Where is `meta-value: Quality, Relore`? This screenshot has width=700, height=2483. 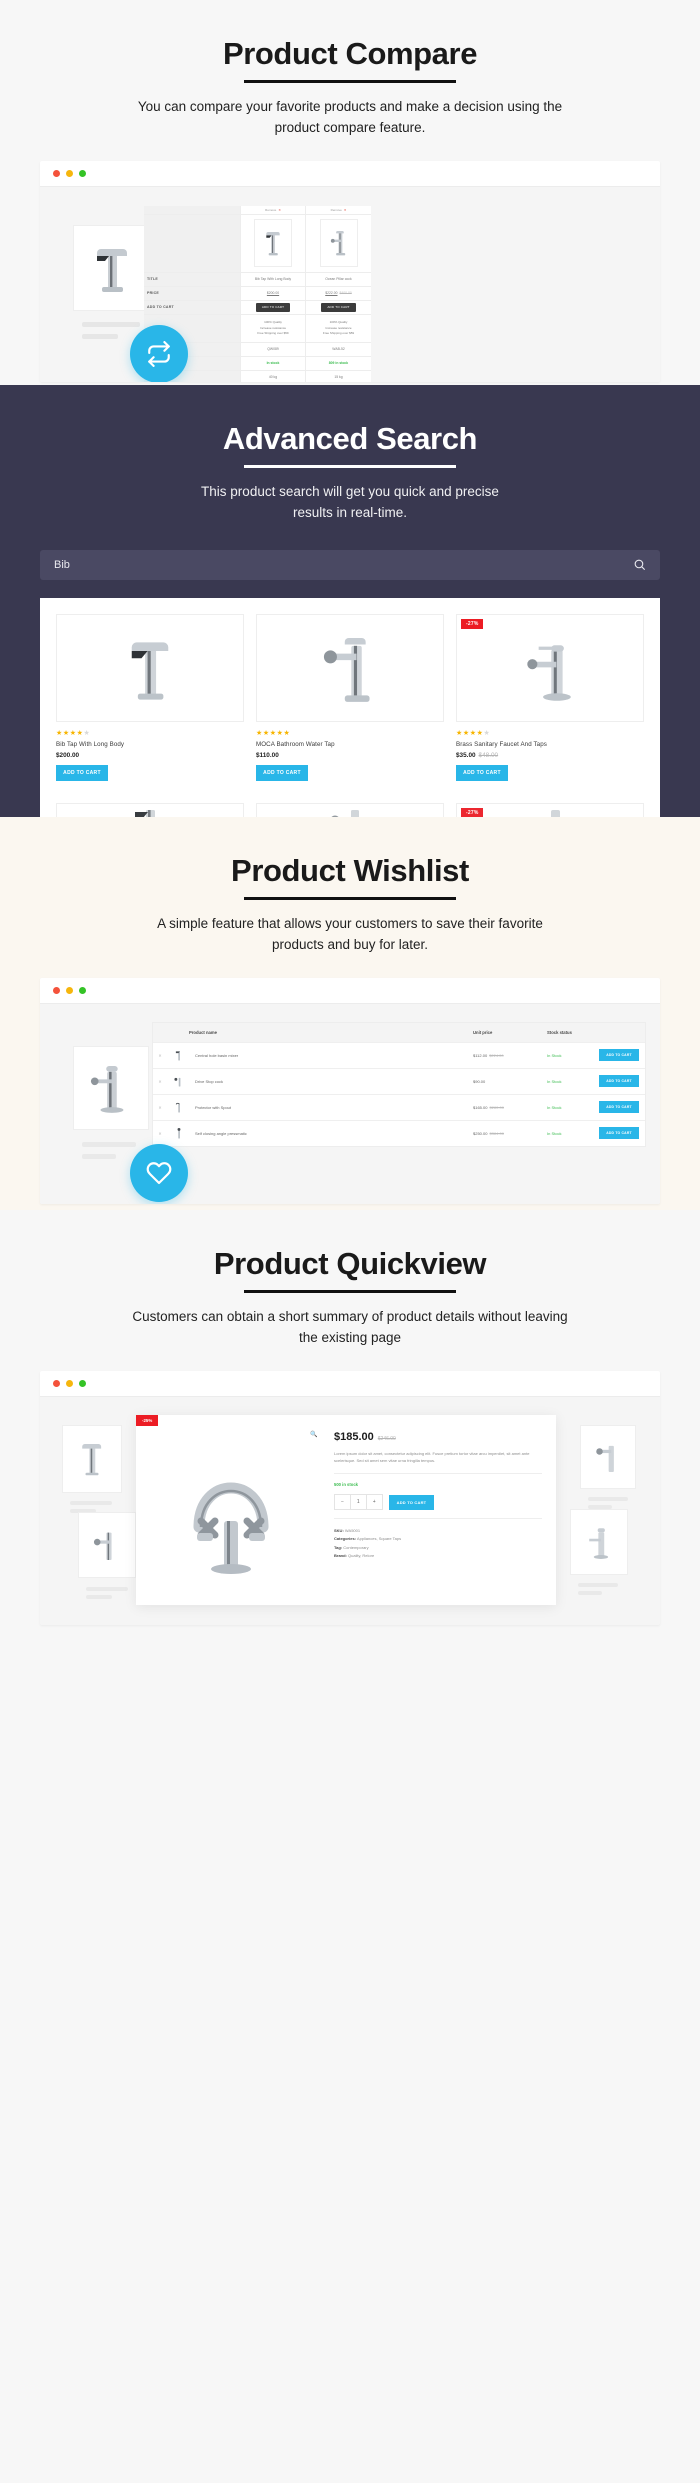 meta-value: Quality, Relore is located at coordinates (361, 1555).